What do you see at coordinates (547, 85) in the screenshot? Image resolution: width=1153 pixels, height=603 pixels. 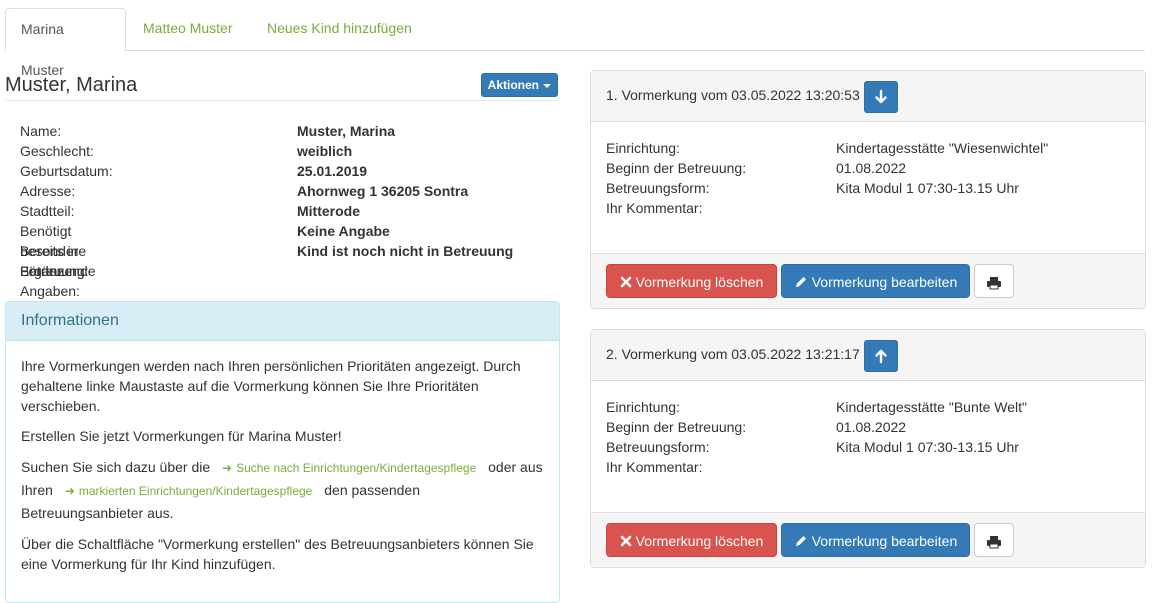 I see `caret-down-icon` at bounding box center [547, 85].